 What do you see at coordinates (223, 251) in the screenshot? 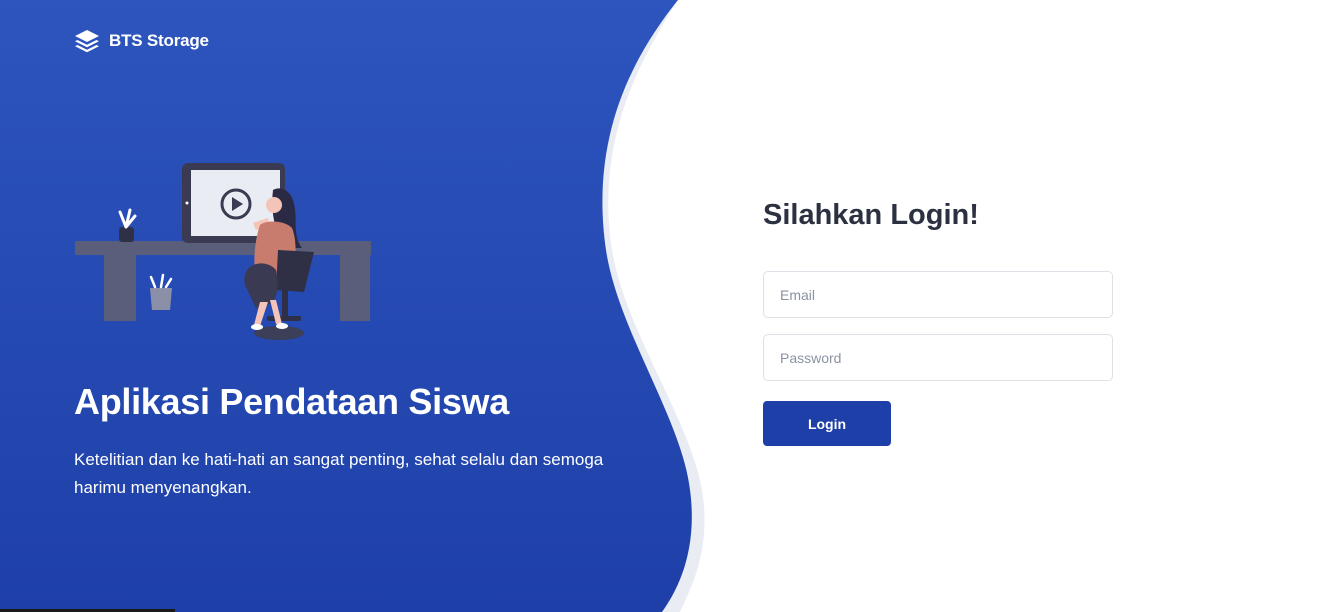
I see `hero-illustration` at bounding box center [223, 251].